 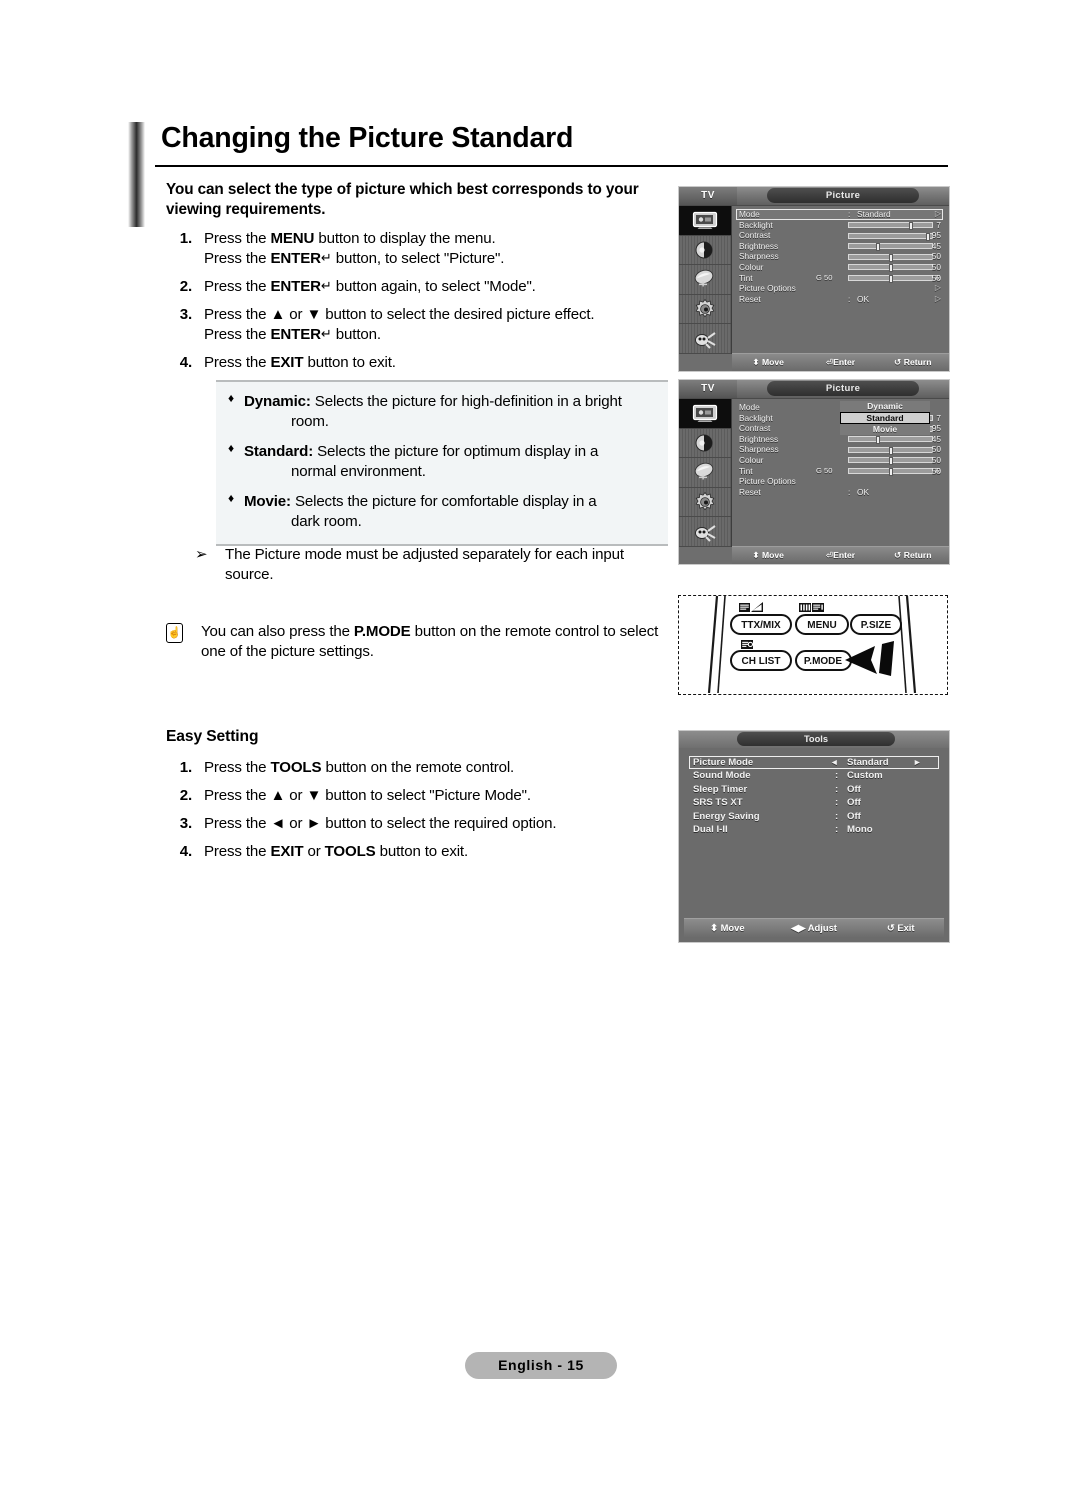 What do you see at coordinates (300, 363) in the screenshot?
I see `step-text-line1: Press the EXIT button to exit.` at bounding box center [300, 363].